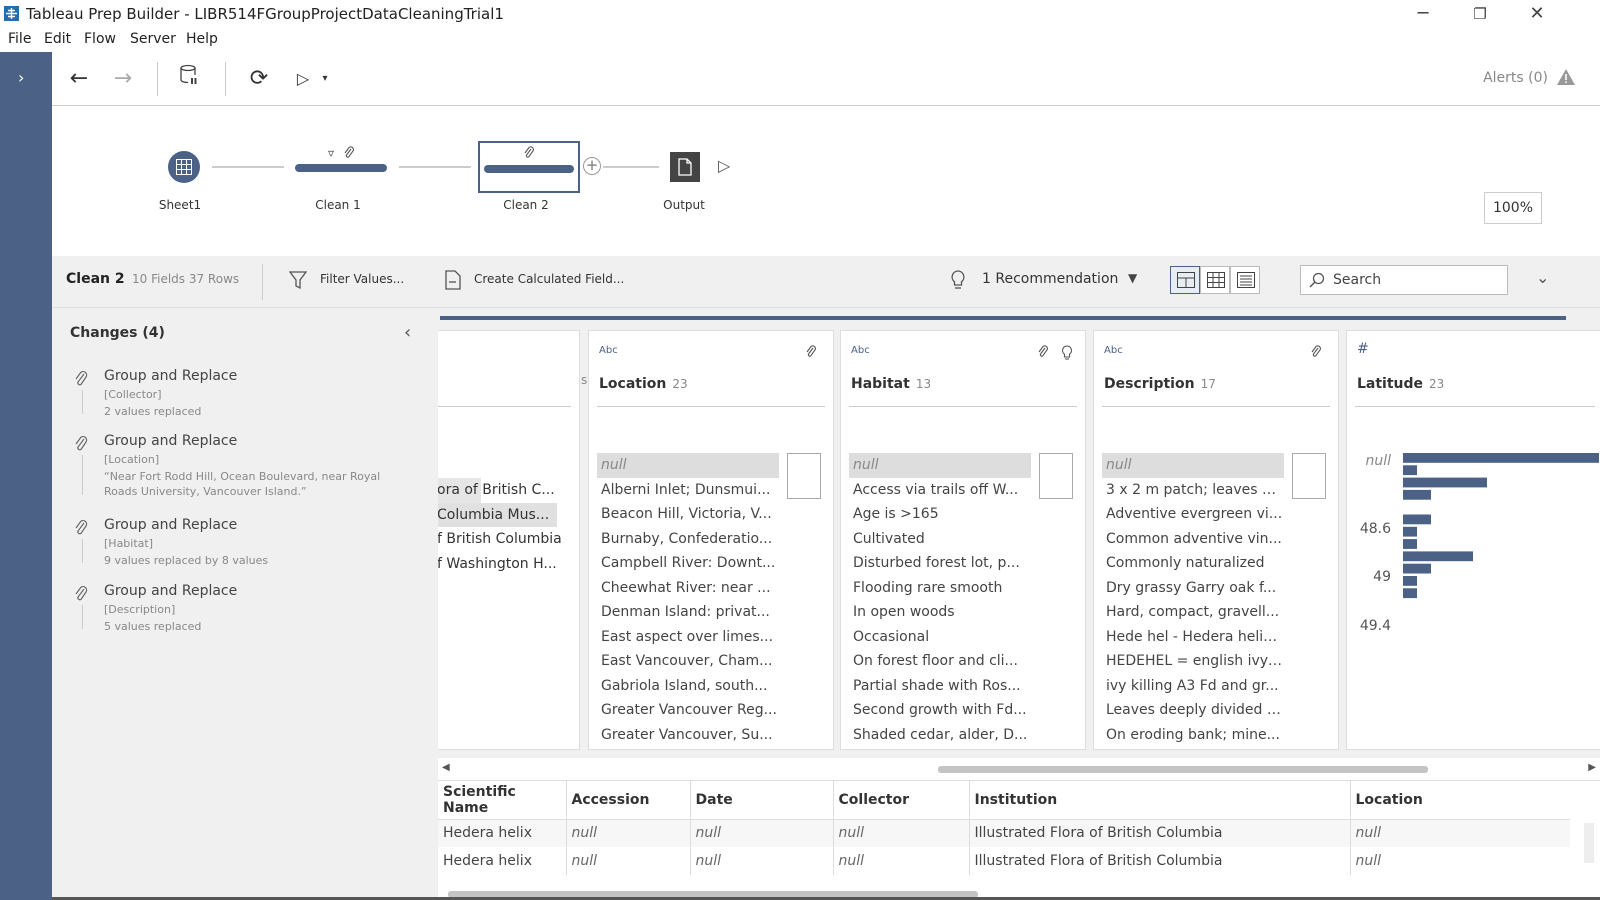 The width and height of the screenshot is (1600, 900). What do you see at coordinates (958, 281) in the screenshot?
I see `lightbulb-icon` at bounding box center [958, 281].